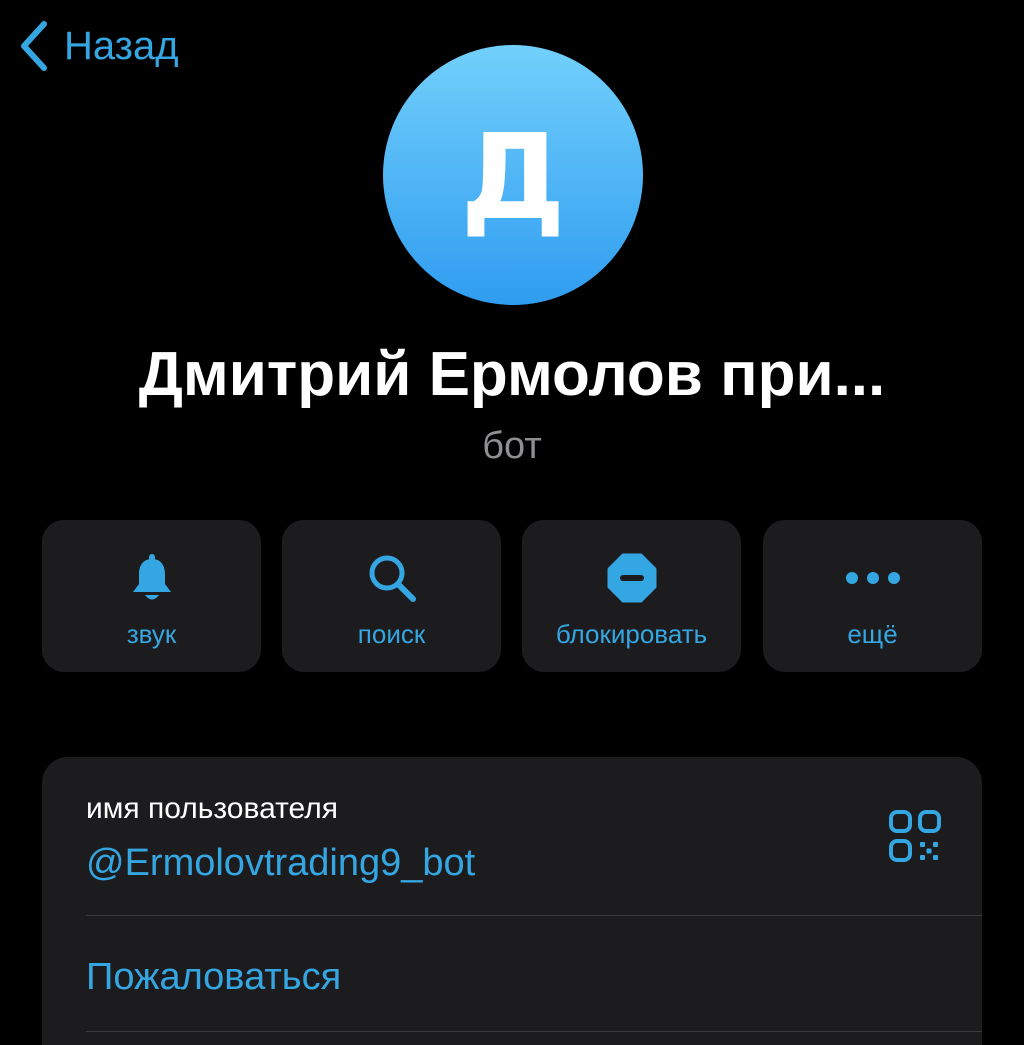 Image resolution: width=1024 pixels, height=1045 pixels. What do you see at coordinates (280, 863) in the screenshot?
I see `username-link: @Ermolovtrading9_bot` at bounding box center [280, 863].